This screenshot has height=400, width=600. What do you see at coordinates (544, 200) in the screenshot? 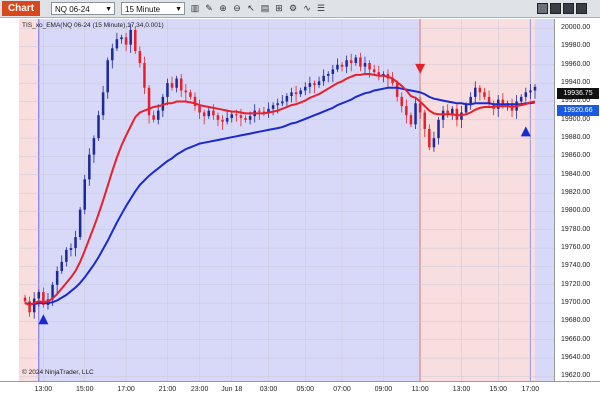
I see `bull-zone` at bounding box center [544, 200].